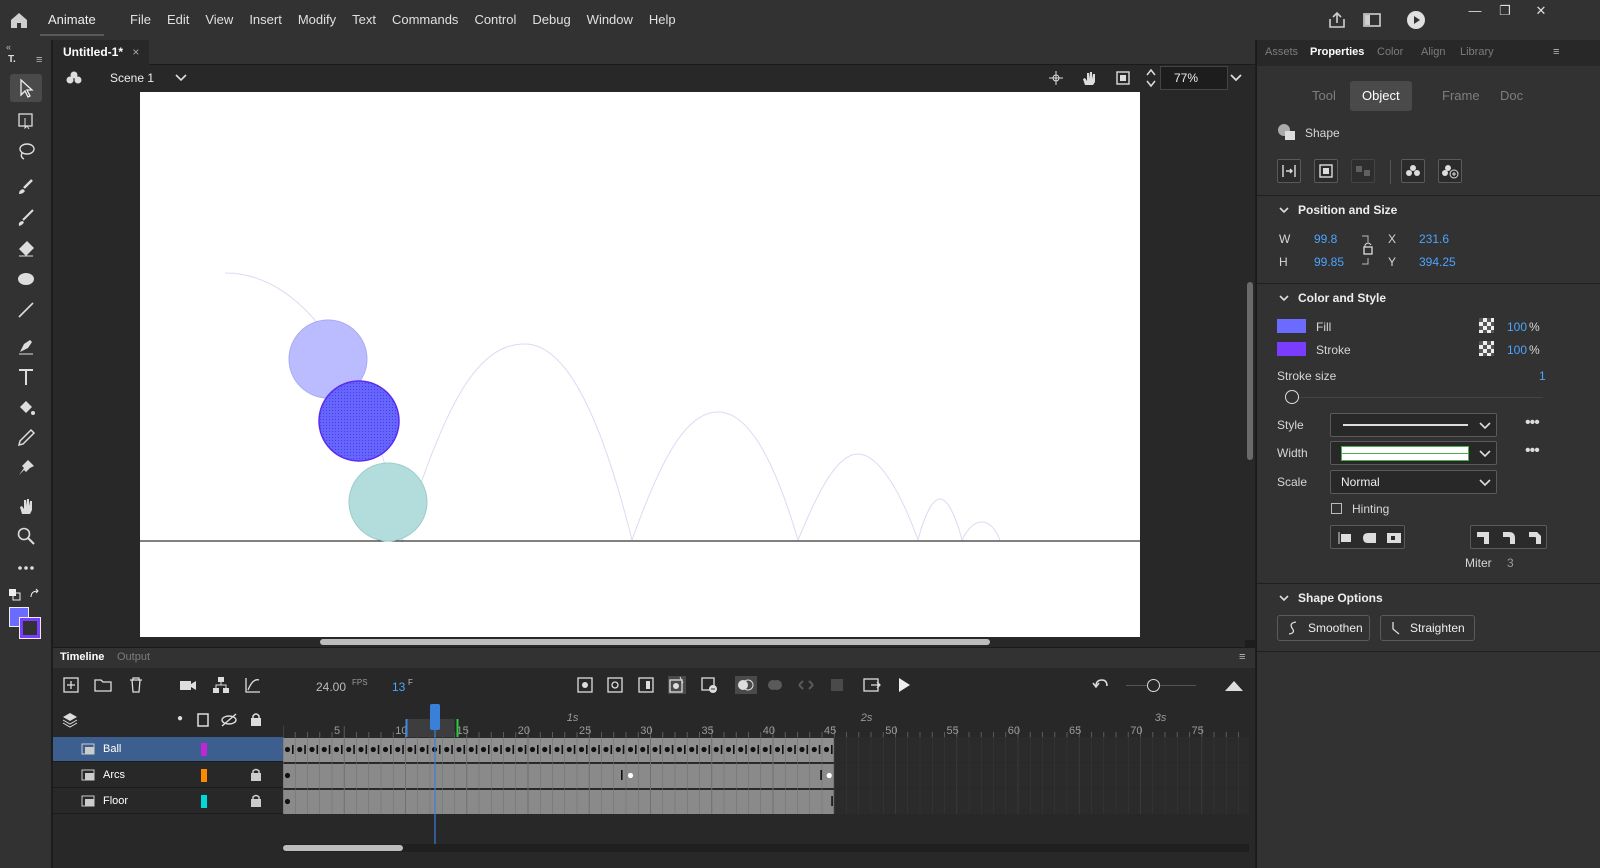 Image resolution: width=1600 pixels, height=868 pixels. I want to click on publish-icon, so click(1337, 20).